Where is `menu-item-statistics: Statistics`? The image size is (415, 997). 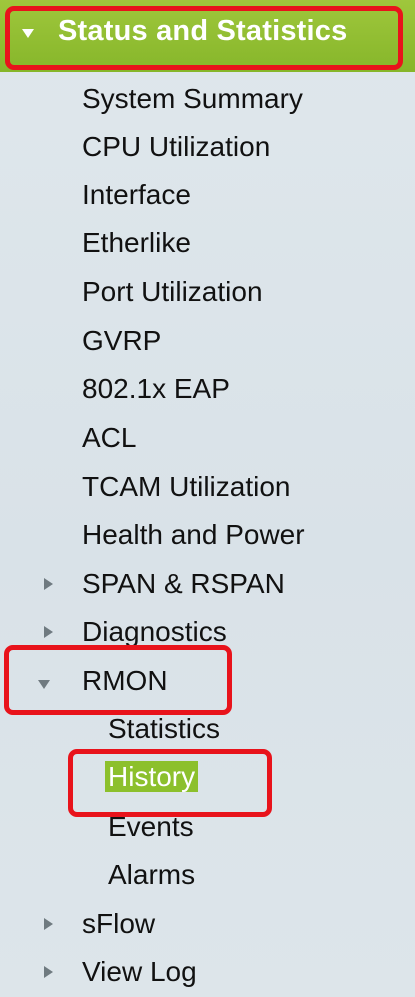
menu-item-statistics: Statistics is located at coordinates (164, 729).